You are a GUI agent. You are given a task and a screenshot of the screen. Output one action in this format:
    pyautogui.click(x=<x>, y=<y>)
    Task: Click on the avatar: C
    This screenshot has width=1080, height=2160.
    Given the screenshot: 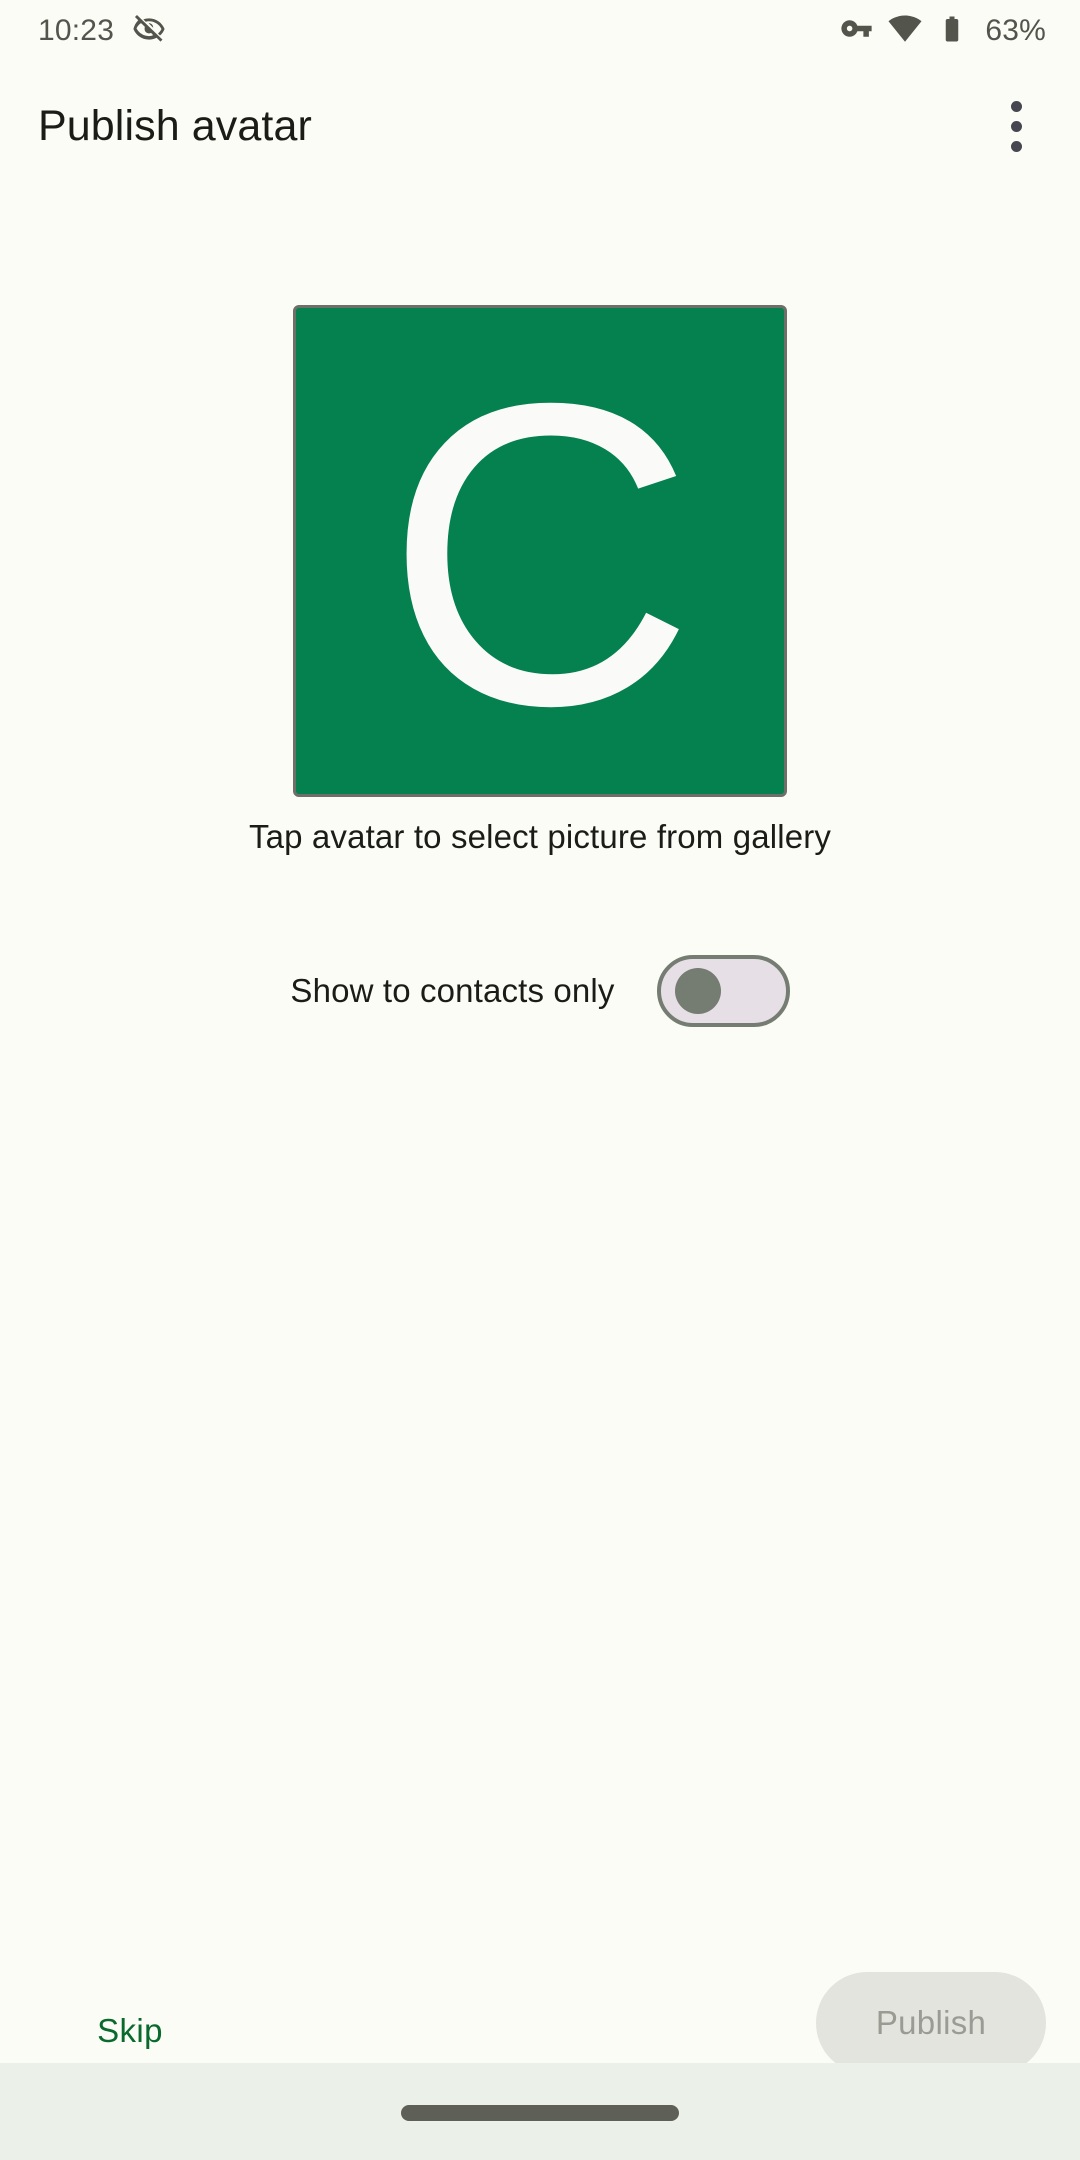 What is the action you would take?
    pyautogui.click(x=540, y=551)
    